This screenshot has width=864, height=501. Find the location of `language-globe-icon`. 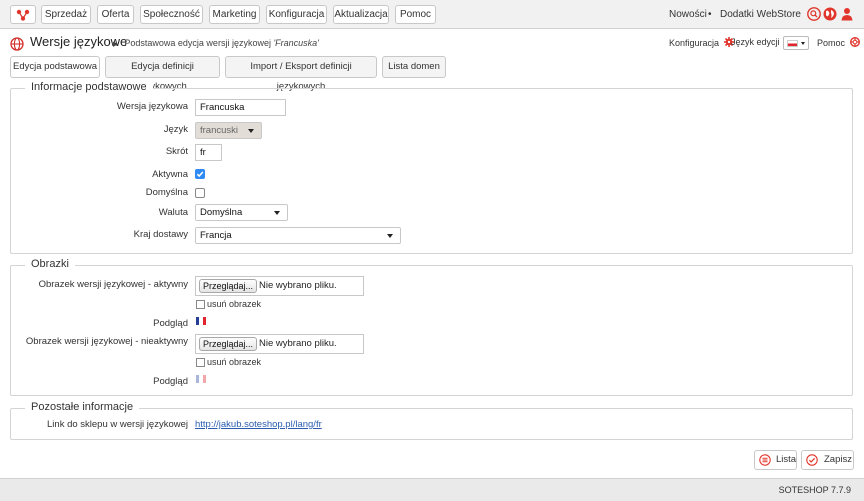

language-globe-icon is located at coordinates (17, 44).